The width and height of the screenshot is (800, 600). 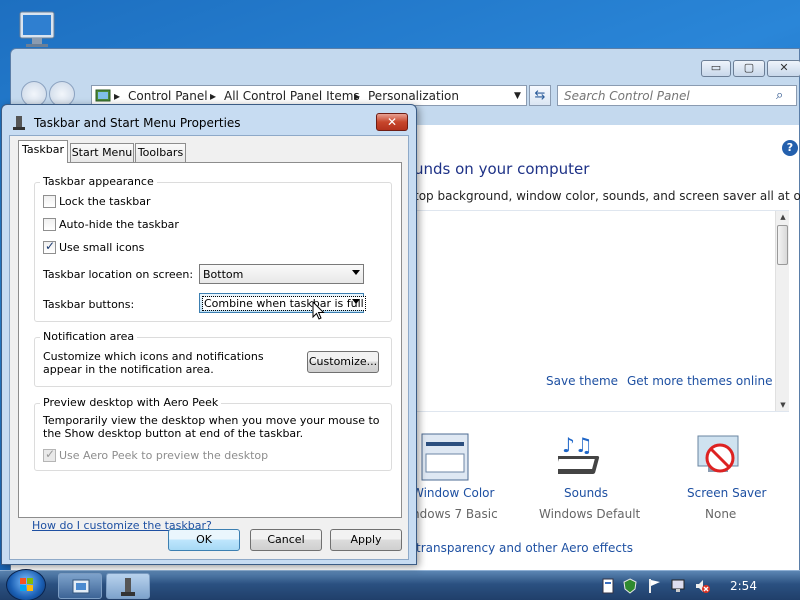 What do you see at coordinates (318, 310) in the screenshot?
I see `mouse-cursor-icon` at bounding box center [318, 310].